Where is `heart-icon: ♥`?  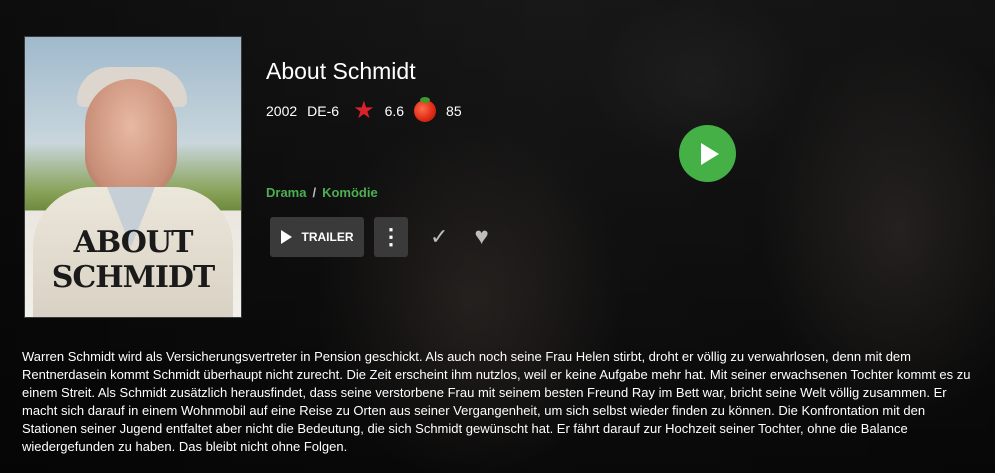 heart-icon: ♥ is located at coordinates (481, 236).